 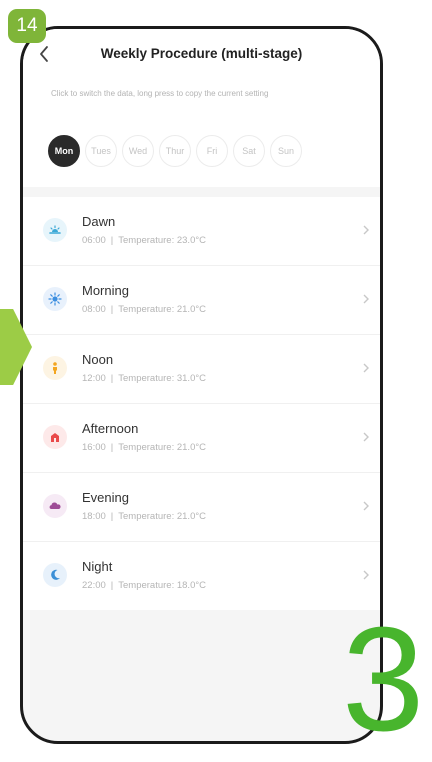 I want to click on stage-row-dawn: Dawn 06:00 | Temperature: 23.0°C, so click(x=201, y=231).